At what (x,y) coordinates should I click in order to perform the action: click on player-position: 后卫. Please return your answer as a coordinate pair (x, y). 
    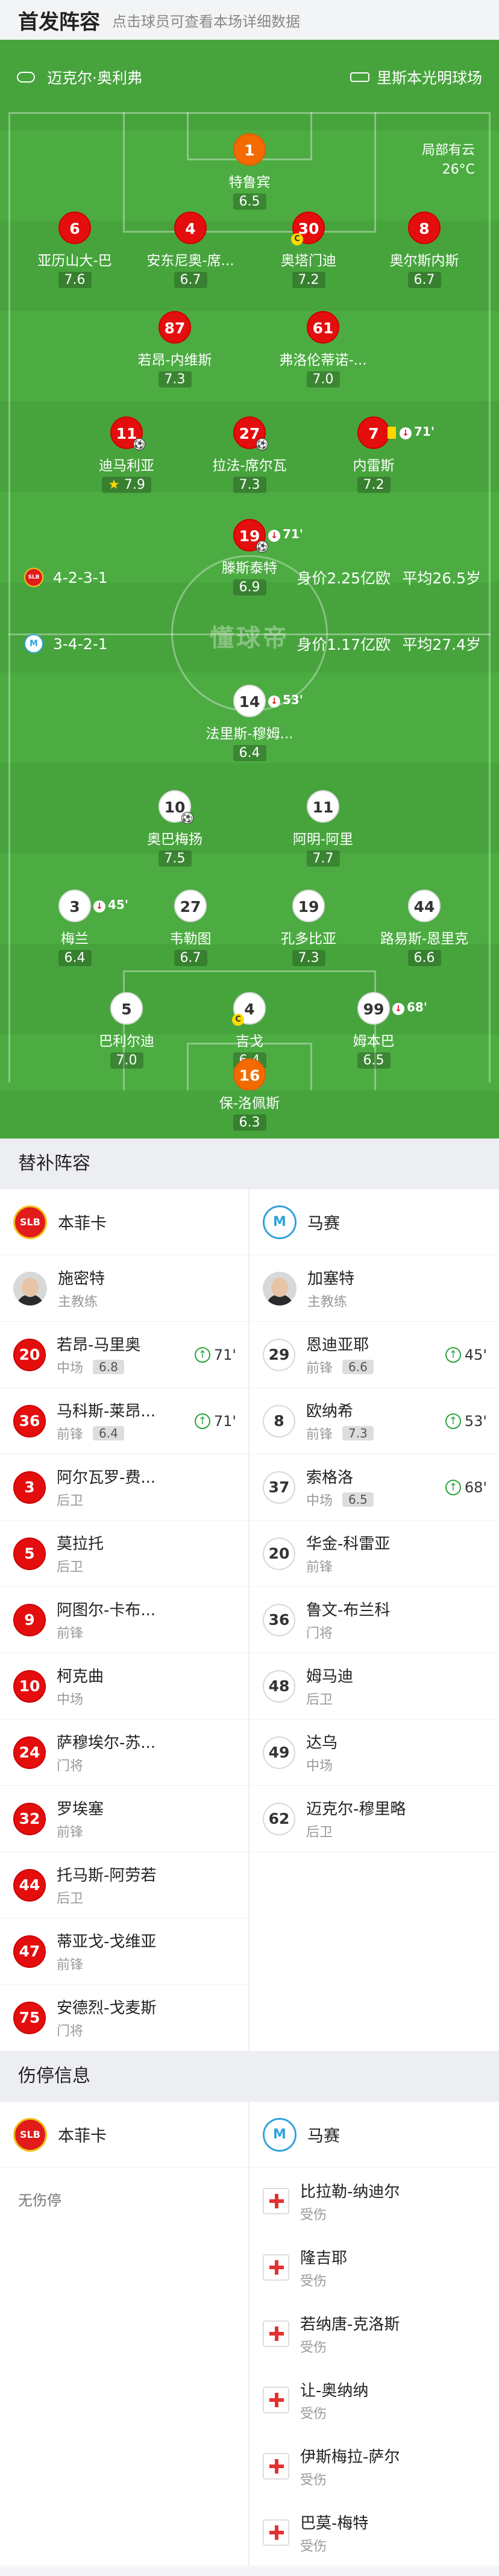
    Looking at the image, I should click on (70, 1898).